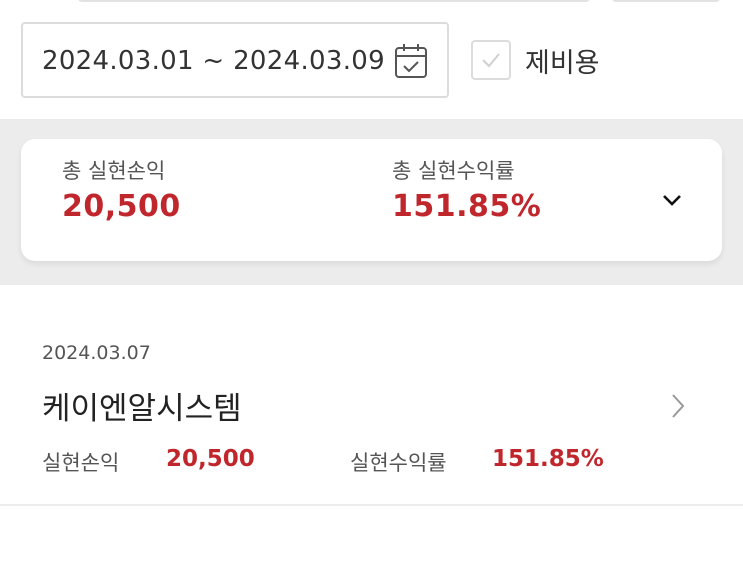 The image size is (743, 580). I want to click on filter-row: 2024.03.01 ~ 2024.03.09 제비용, so click(382, 60).